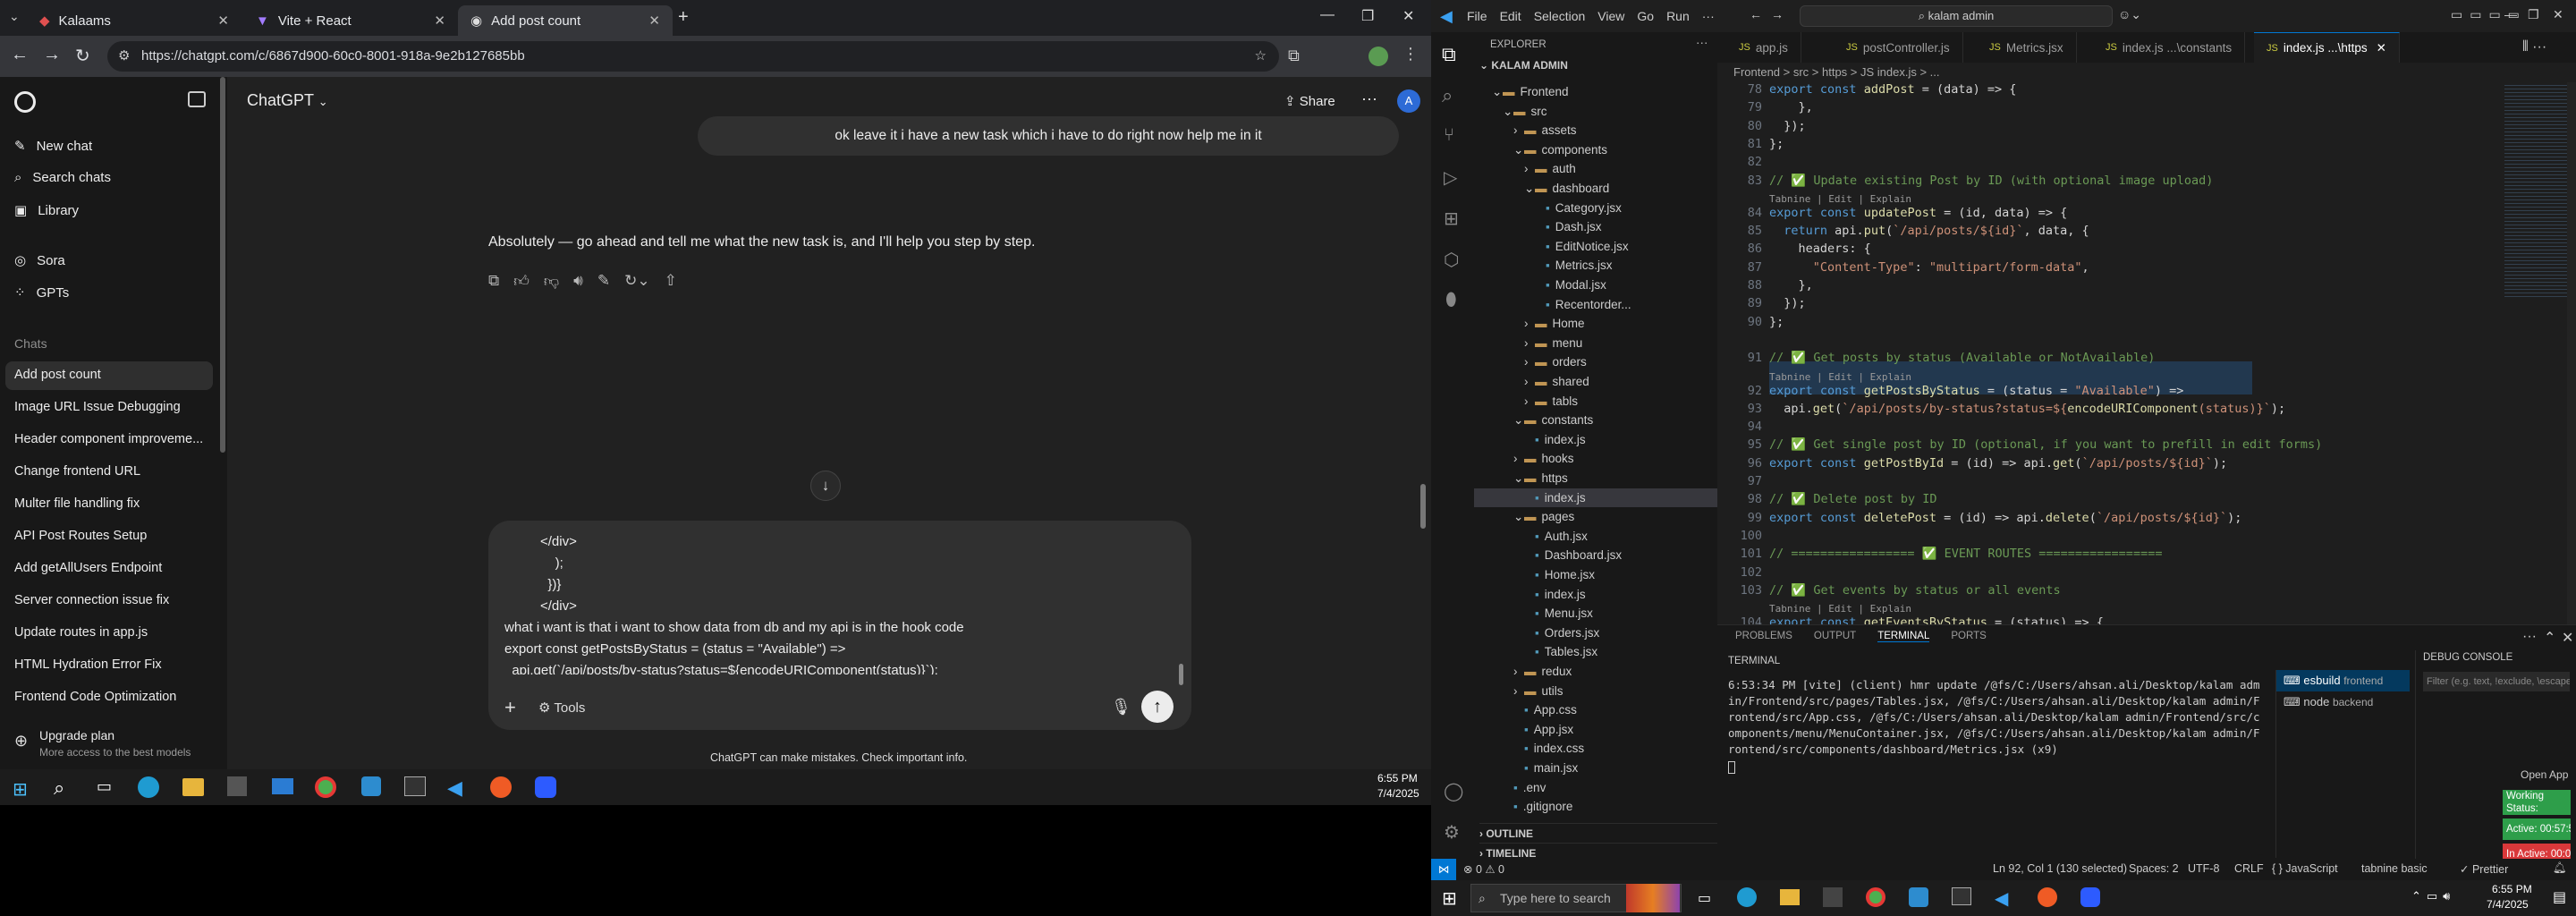  I want to click on tabnine-open-app: Open App, so click(2544, 774).